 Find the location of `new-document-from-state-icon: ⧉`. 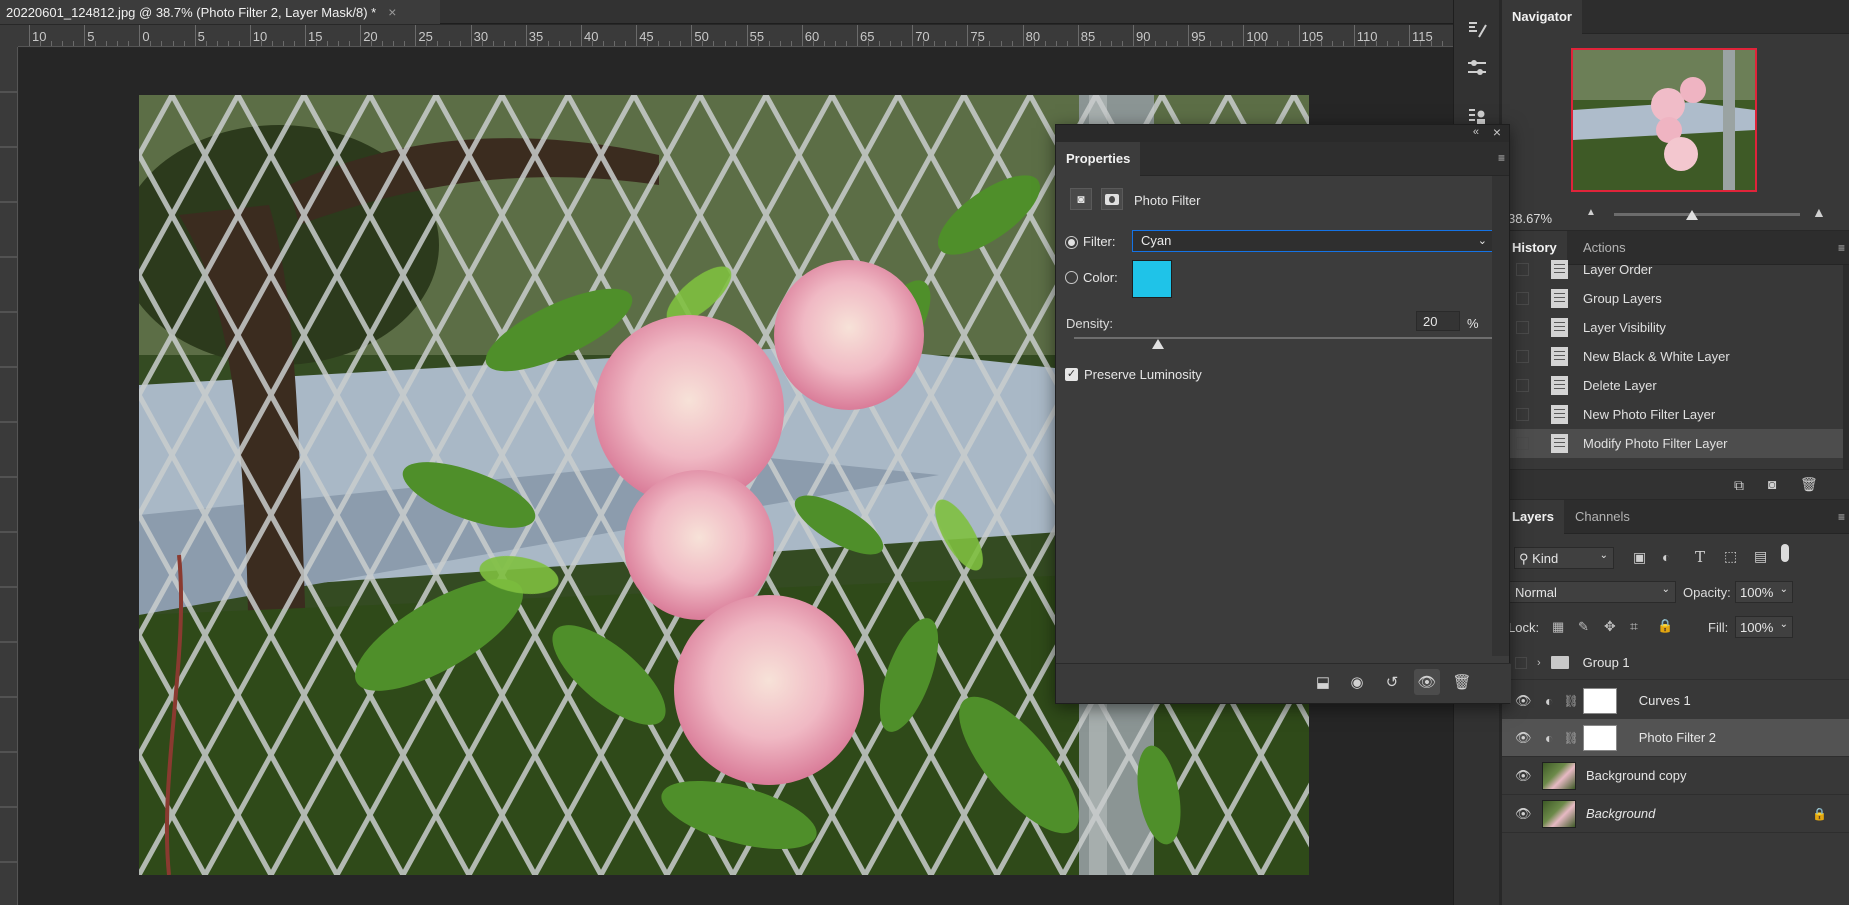

new-document-from-state-icon: ⧉ is located at coordinates (1739, 485).